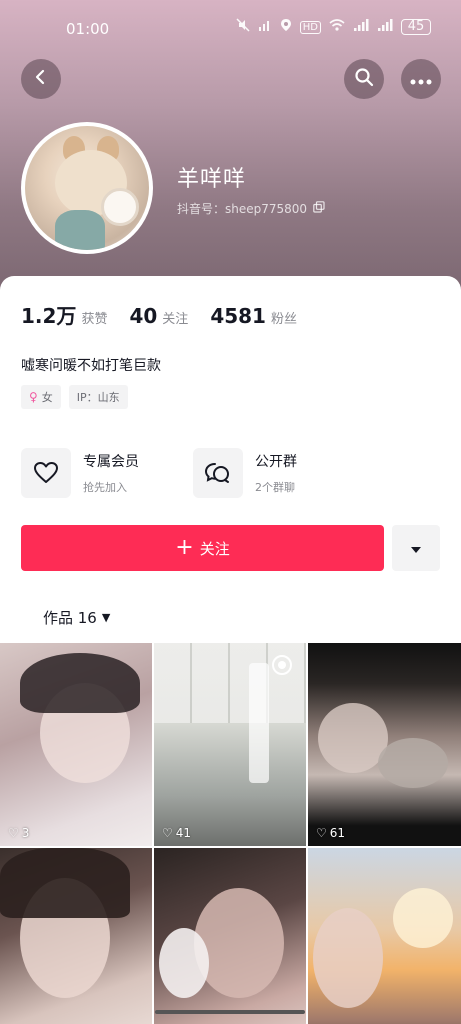 Image resolution: width=461 pixels, height=1024 pixels. I want to click on search-icon, so click(364, 79).